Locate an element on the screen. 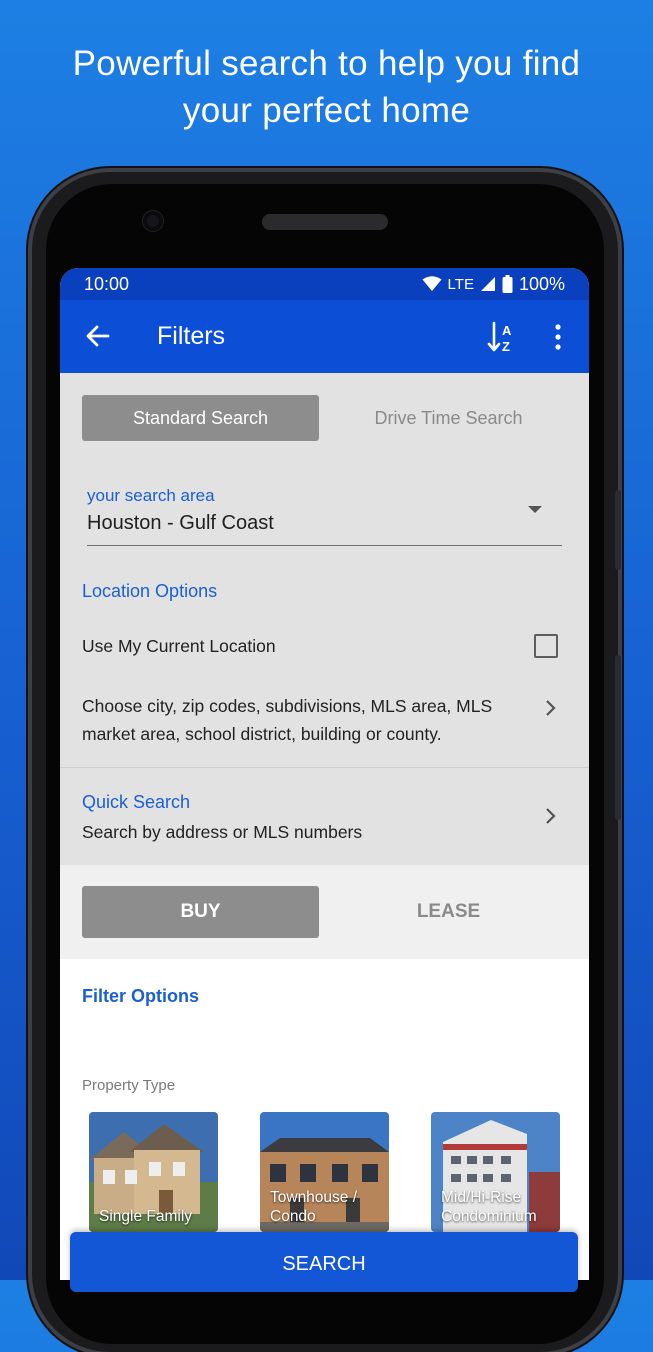 This screenshot has height=1352, width=653. quick-search-title: Quick Search is located at coordinates (136, 802).